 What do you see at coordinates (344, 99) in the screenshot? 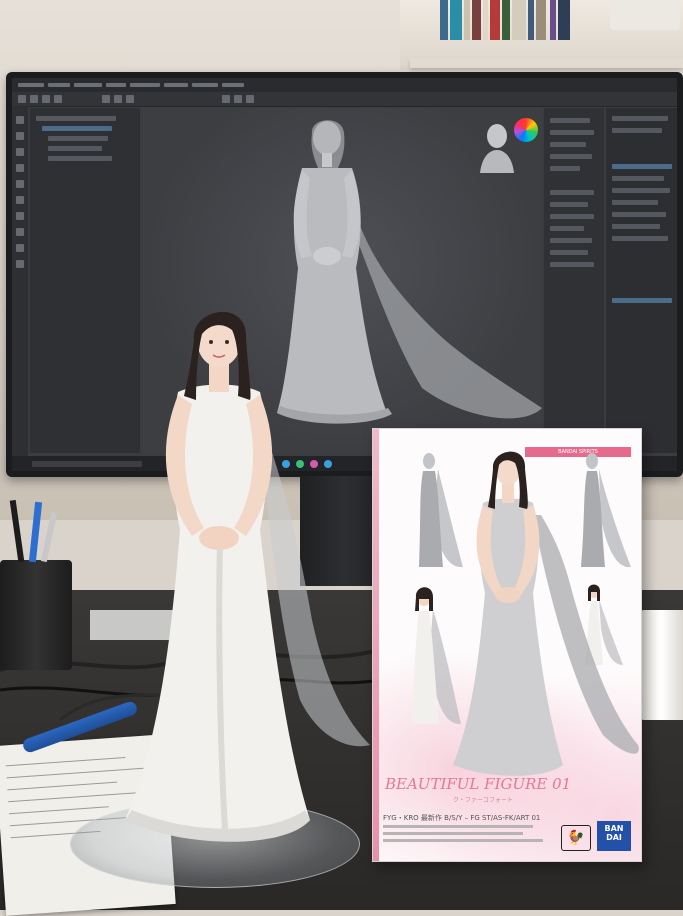
I see `app-toolbar` at bounding box center [344, 99].